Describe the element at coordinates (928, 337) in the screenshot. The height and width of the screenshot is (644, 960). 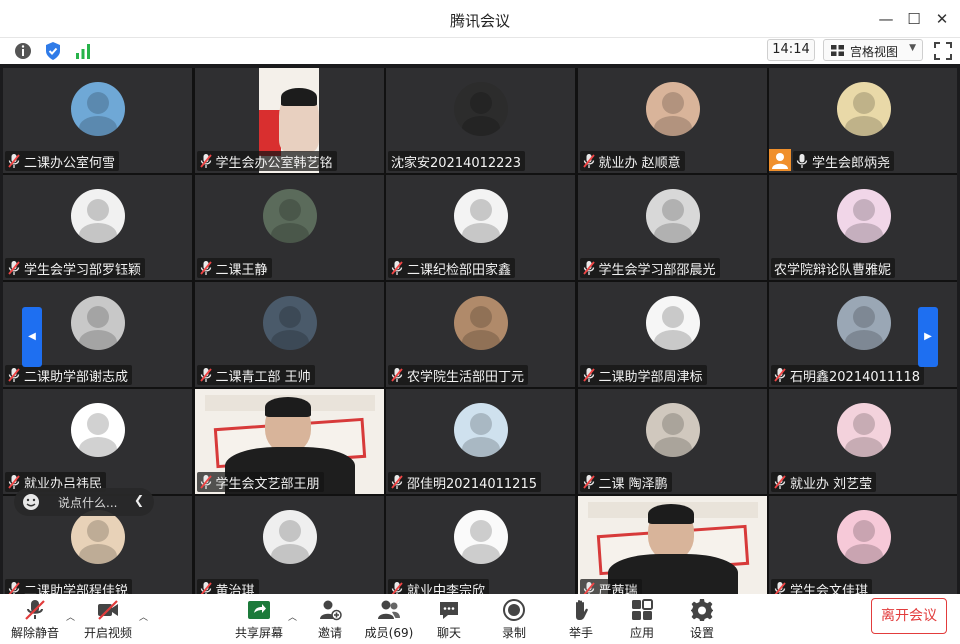
I see `next-page-arrow: ▶` at that location.